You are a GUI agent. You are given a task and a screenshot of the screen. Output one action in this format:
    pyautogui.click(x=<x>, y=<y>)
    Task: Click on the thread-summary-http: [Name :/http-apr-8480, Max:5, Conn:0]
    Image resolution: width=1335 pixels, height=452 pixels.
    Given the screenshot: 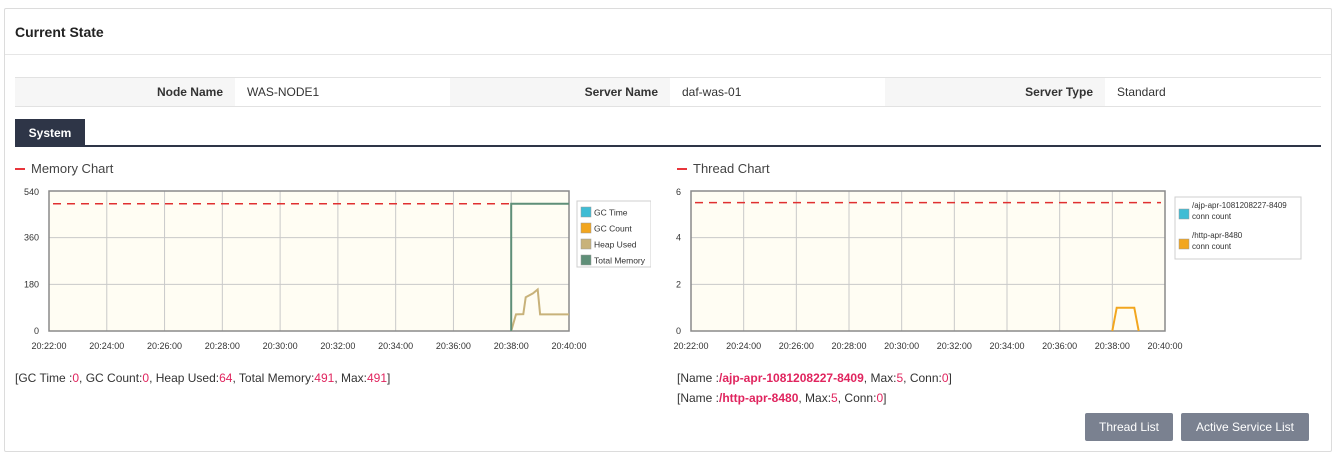 What is the action you would take?
    pyautogui.click(x=781, y=398)
    